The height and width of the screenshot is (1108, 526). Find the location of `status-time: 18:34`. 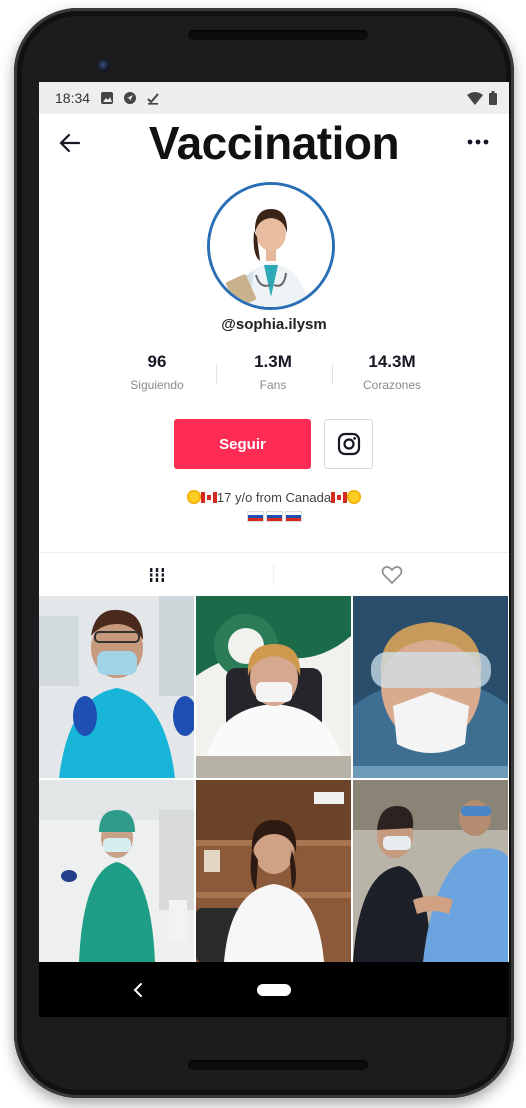

status-time: 18:34 is located at coordinates (73, 98).